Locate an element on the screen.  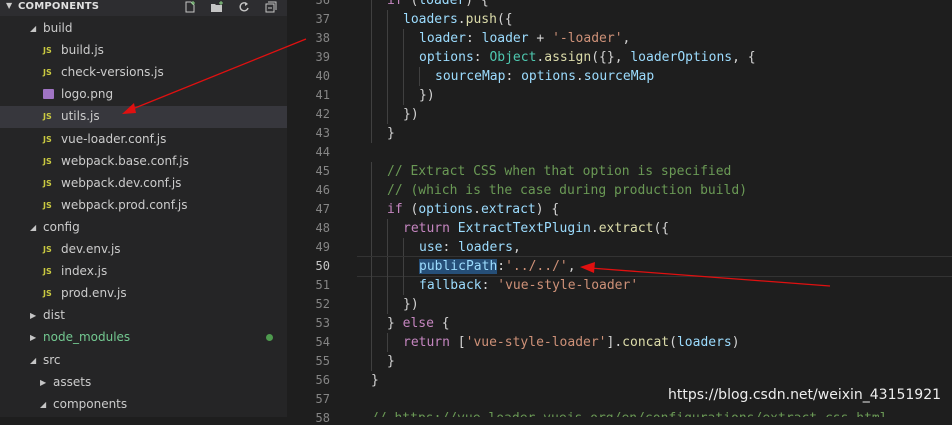
watermark: https://blog.csdn.net/weixin_43151921 is located at coordinates (805, 395).